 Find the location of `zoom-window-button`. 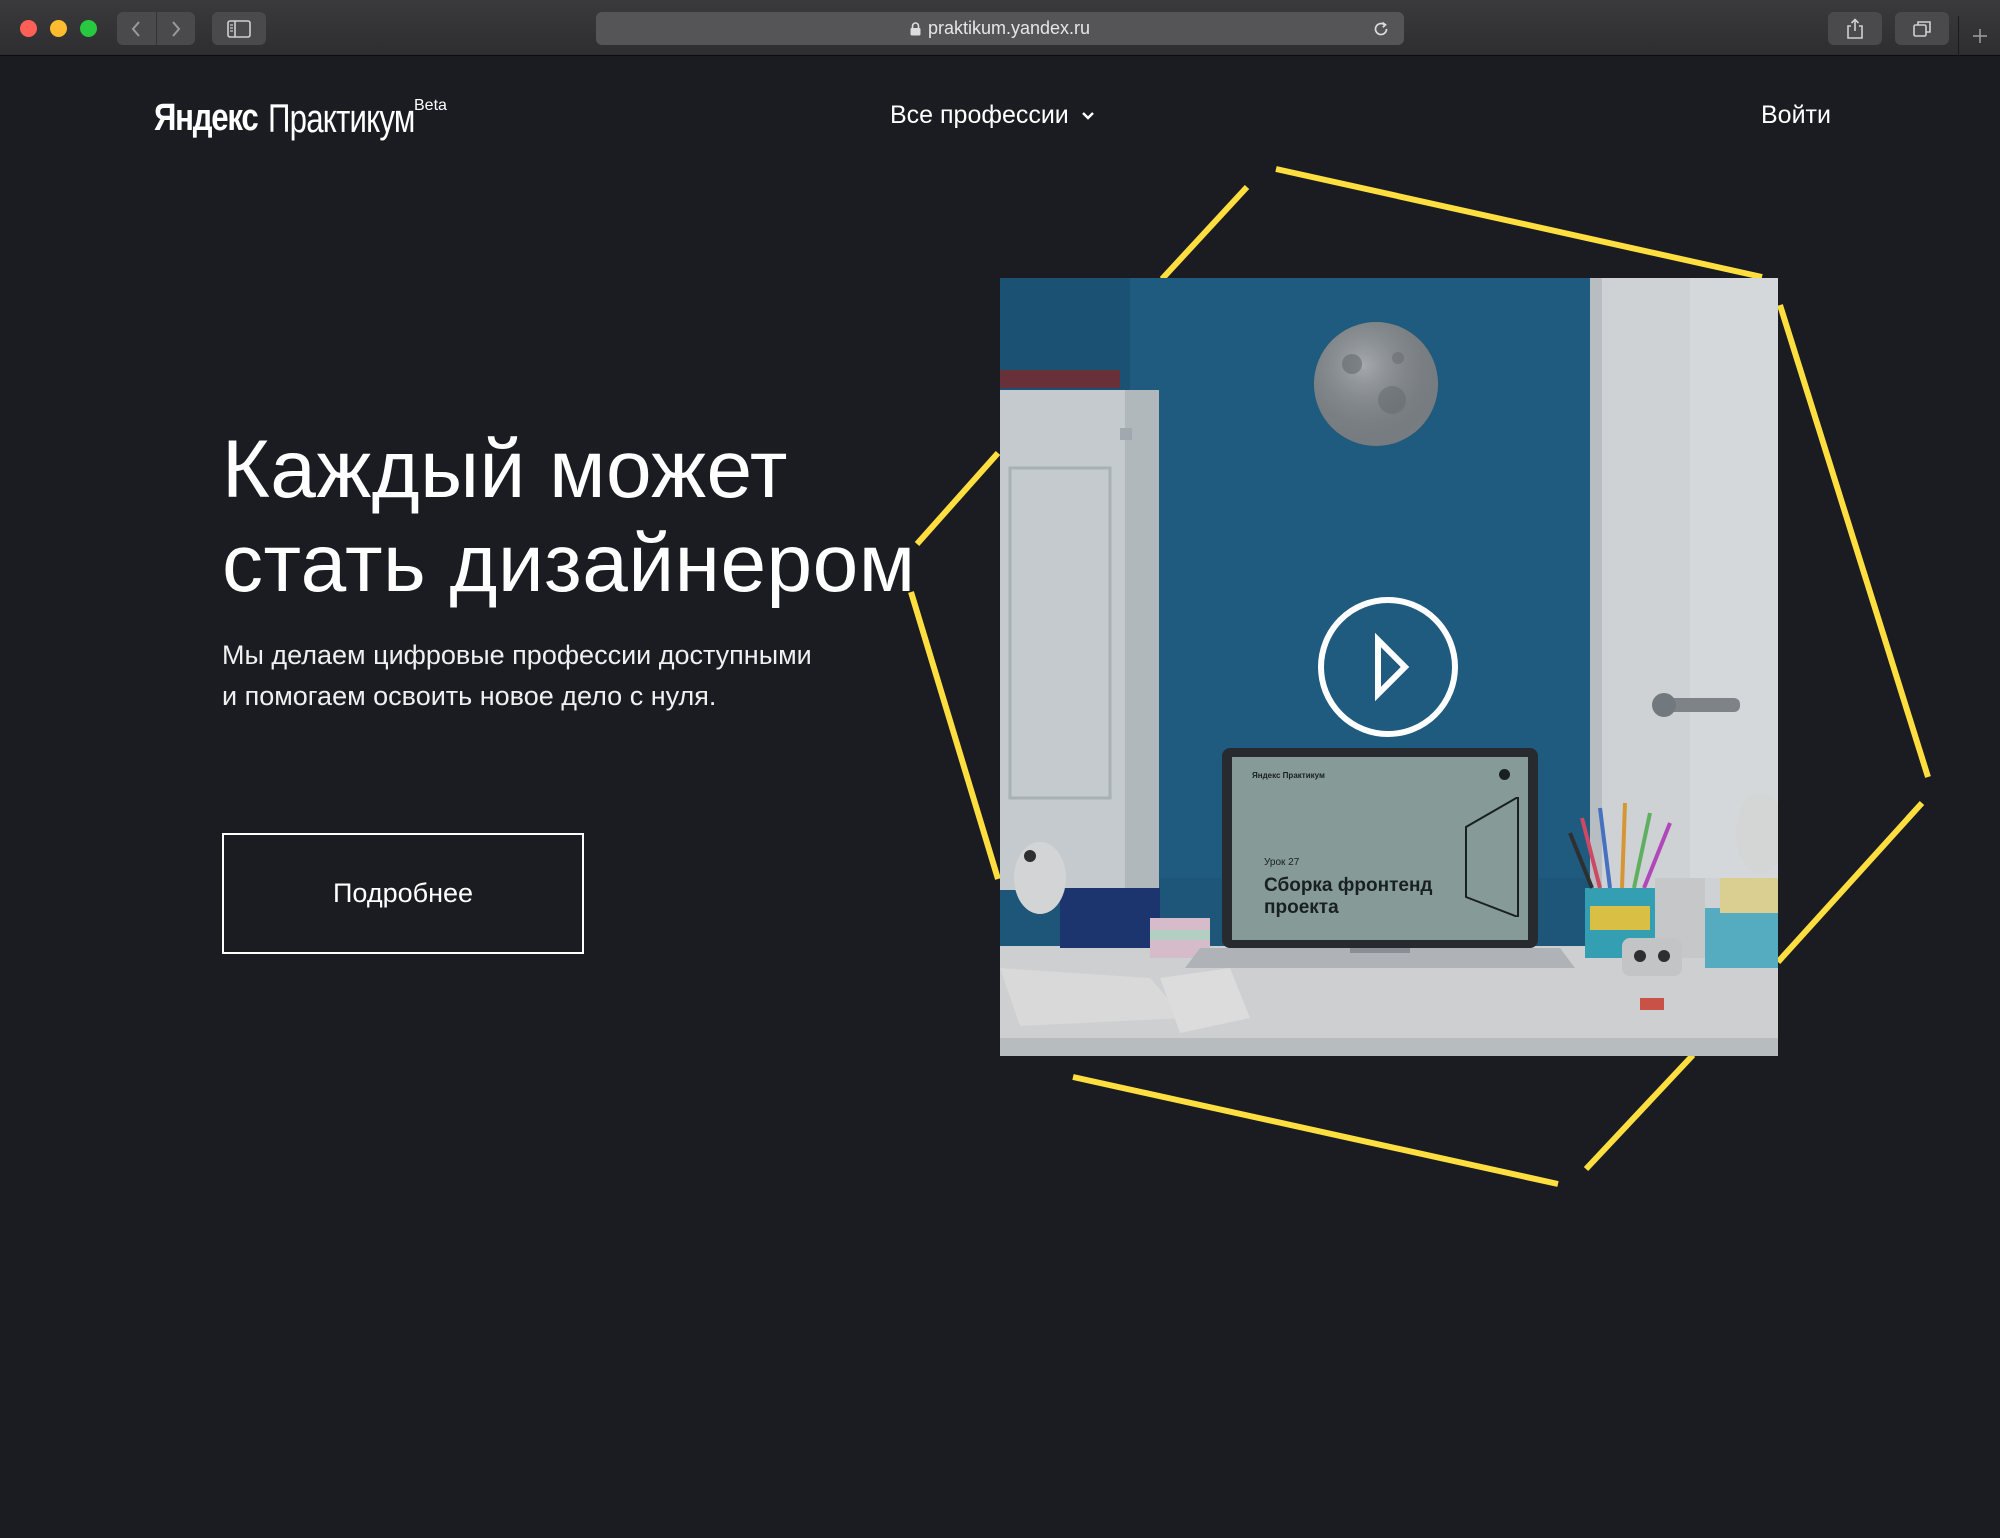

zoom-window-button is located at coordinates (88, 28).